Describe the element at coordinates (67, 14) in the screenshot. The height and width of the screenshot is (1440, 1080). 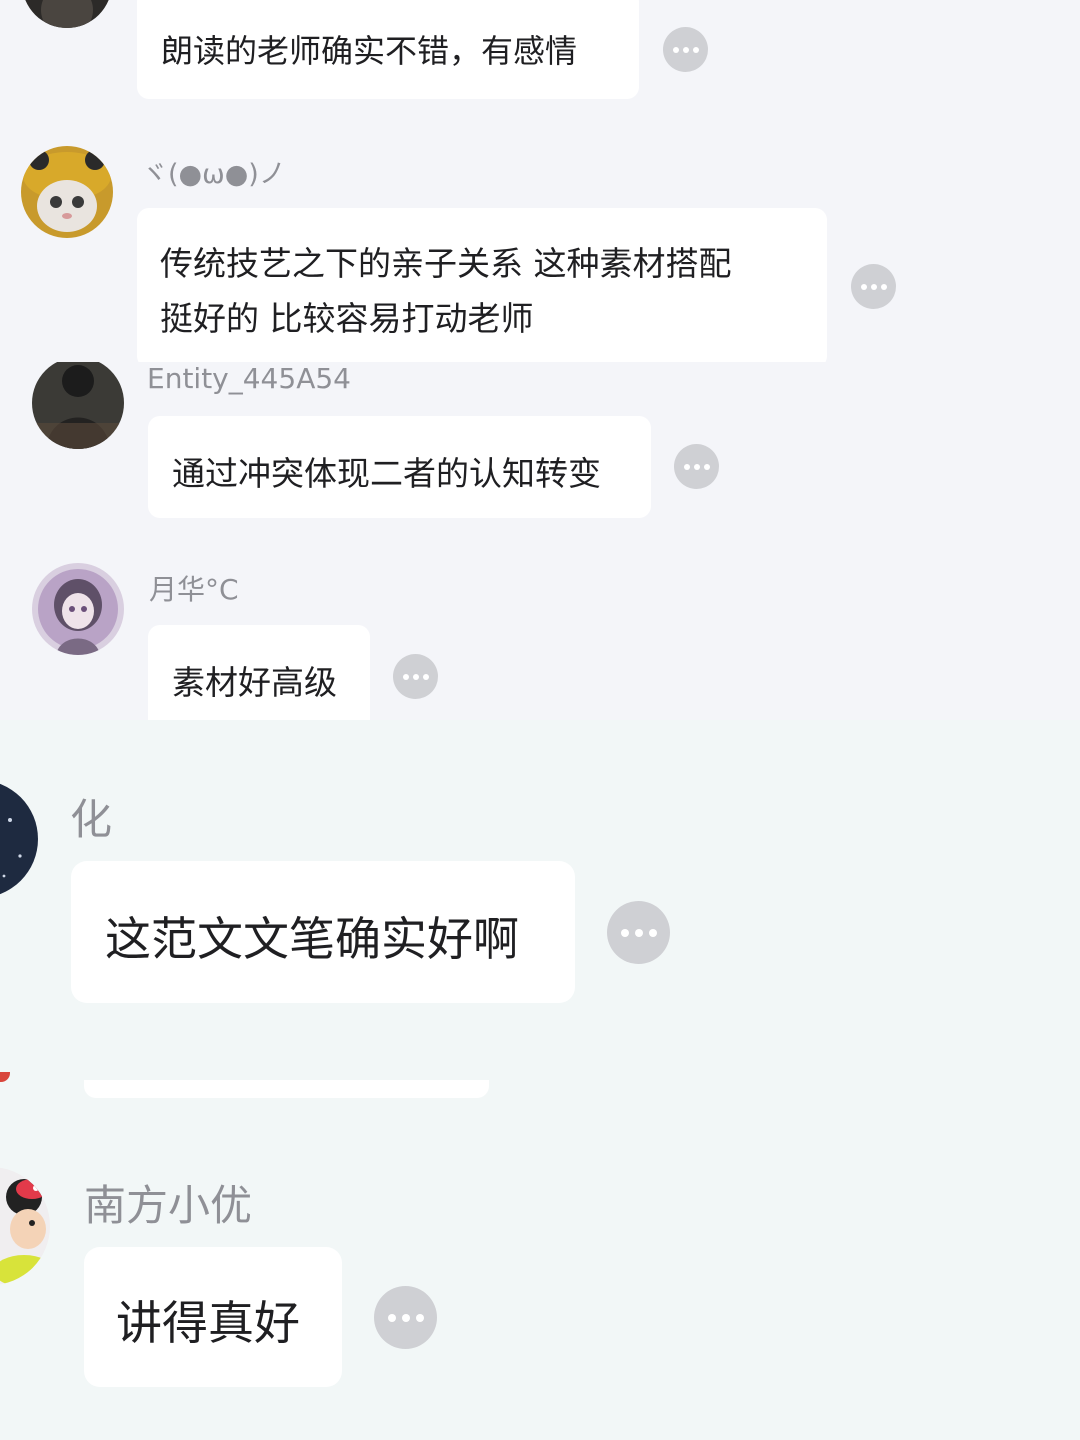
I see `dark-photo-avatar-icon` at that location.